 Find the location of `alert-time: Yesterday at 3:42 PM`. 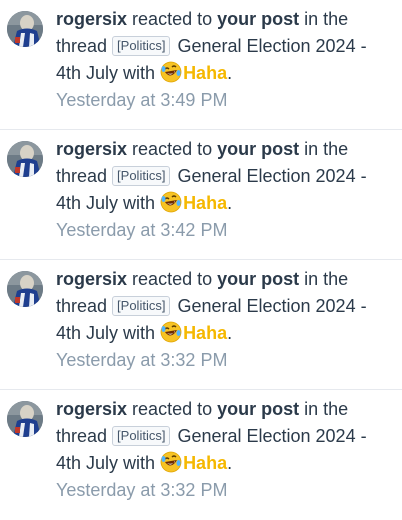

alert-time: Yesterday at 3:42 PM is located at coordinates (142, 230).